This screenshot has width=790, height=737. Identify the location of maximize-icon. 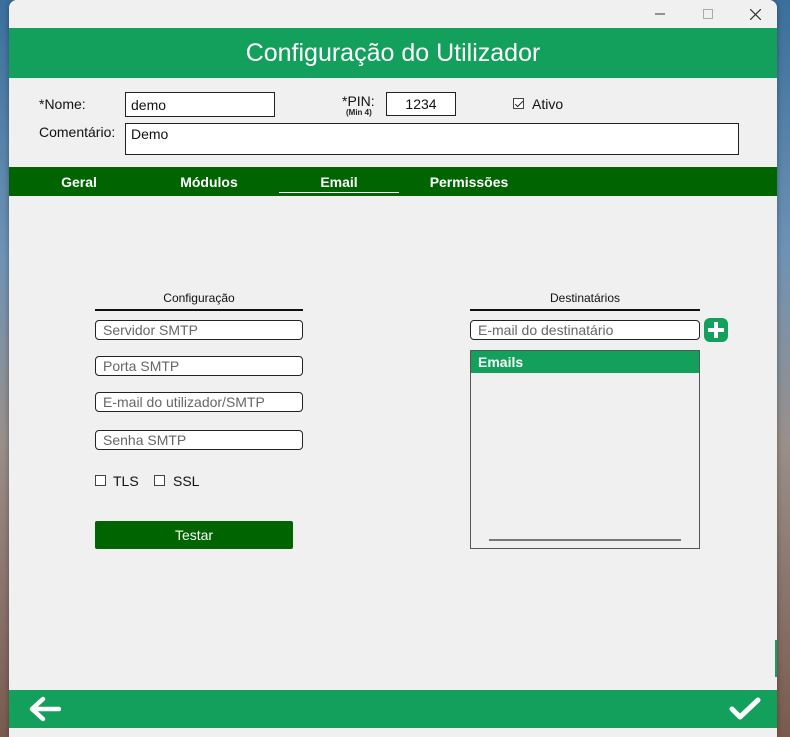
(708, 14).